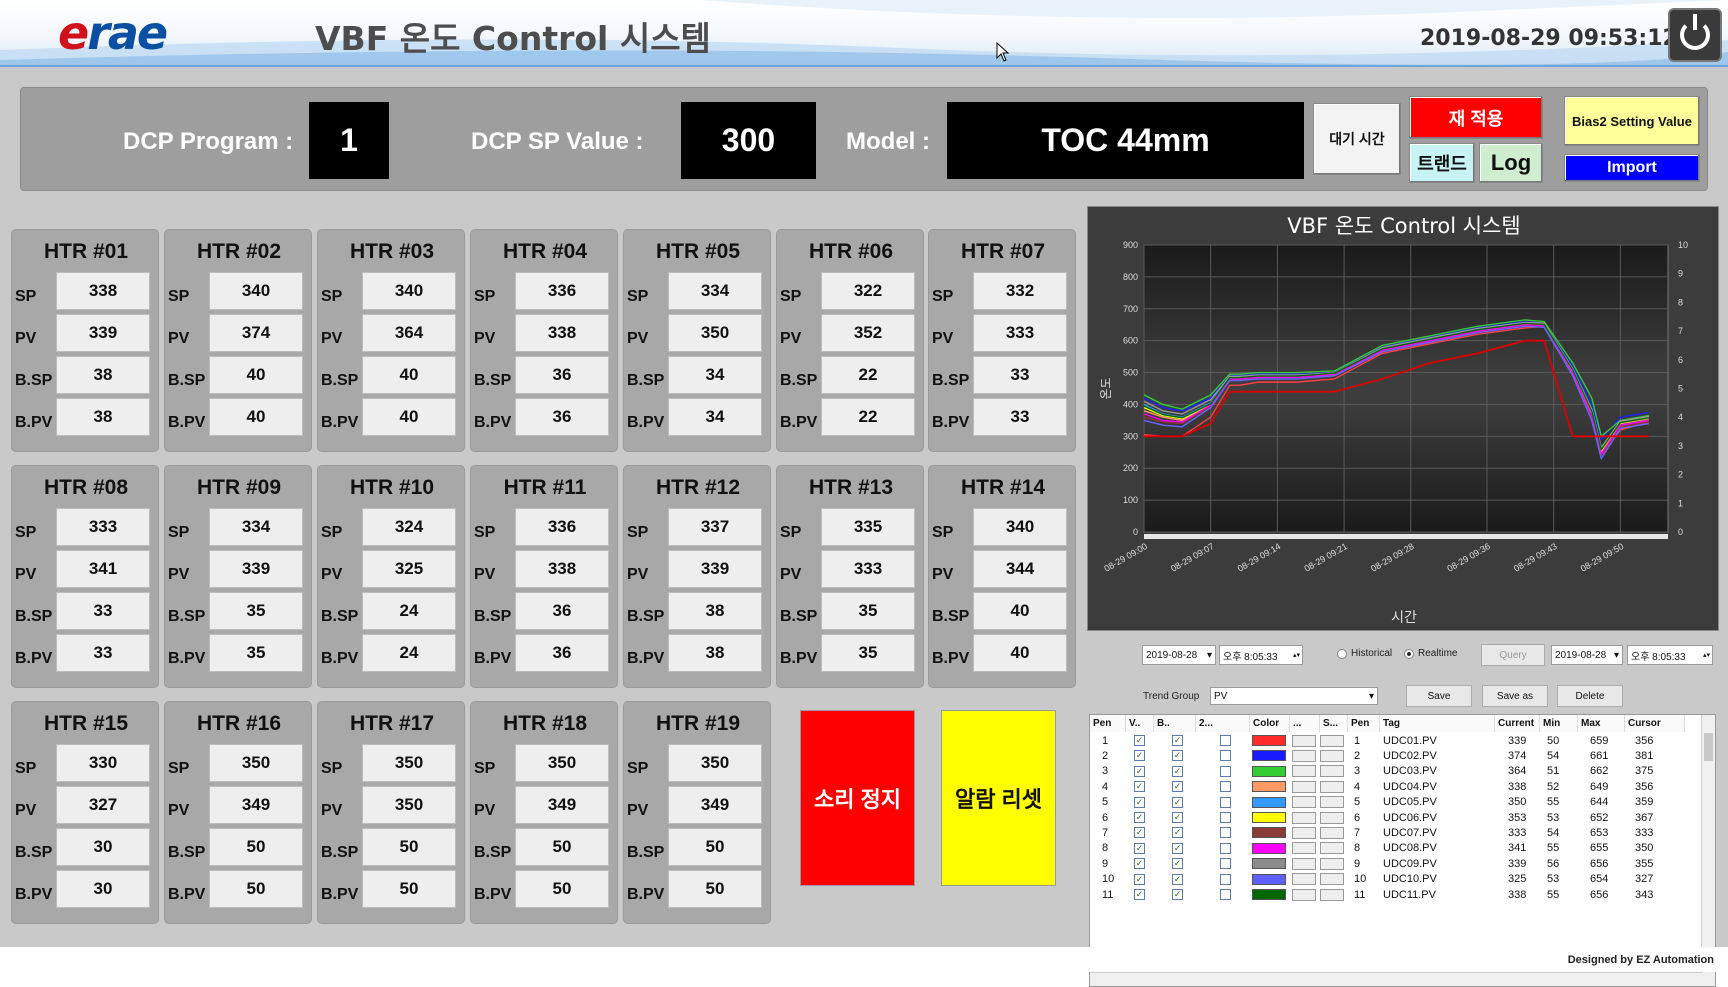 The height and width of the screenshot is (987, 1728). I want to click on realtime-option: Realtime, so click(1430, 653).